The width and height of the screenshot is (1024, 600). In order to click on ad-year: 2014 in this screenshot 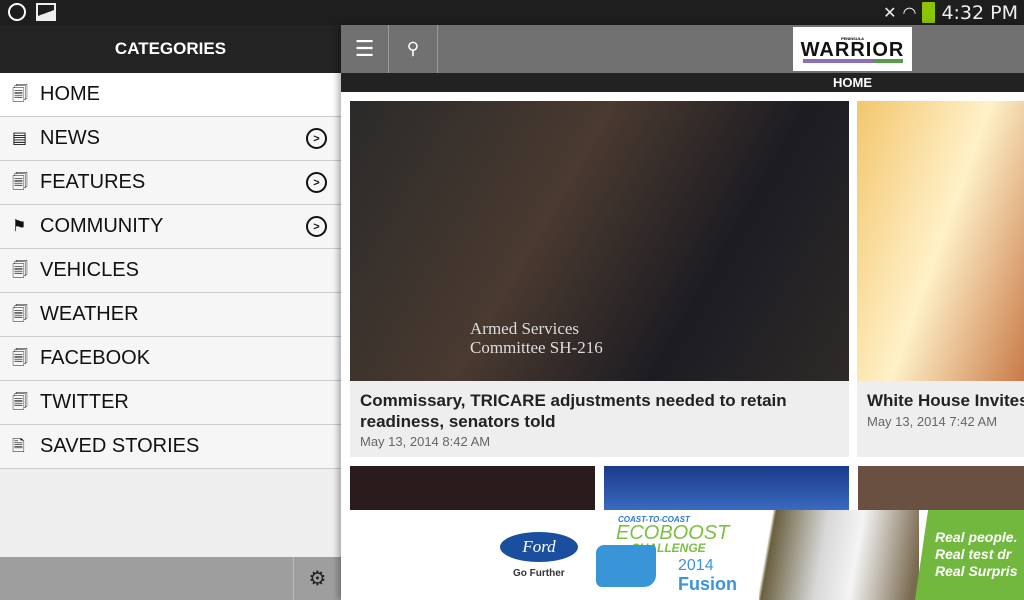, I will do `click(696, 565)`.